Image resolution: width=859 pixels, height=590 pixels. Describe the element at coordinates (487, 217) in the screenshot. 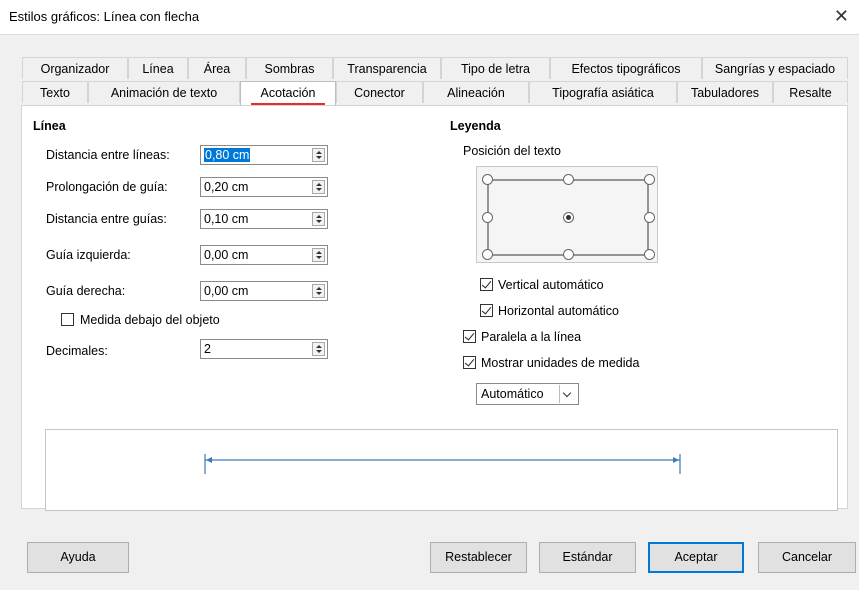

I see `position-radio-middle-left` at that location.